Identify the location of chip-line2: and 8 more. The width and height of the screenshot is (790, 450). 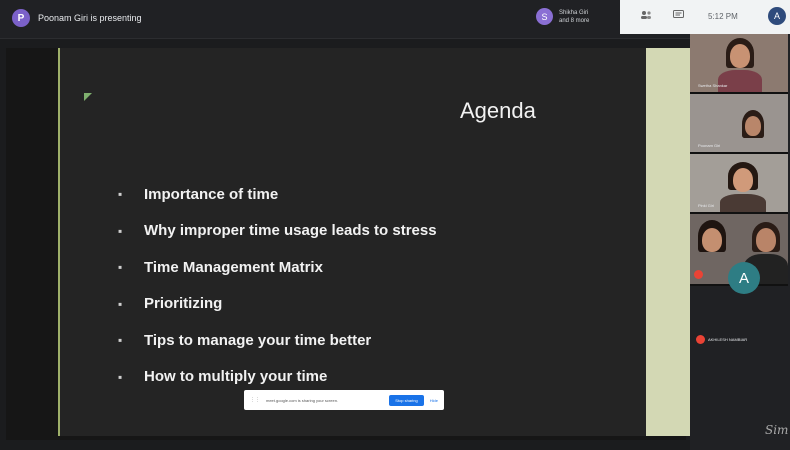
(574, 20).